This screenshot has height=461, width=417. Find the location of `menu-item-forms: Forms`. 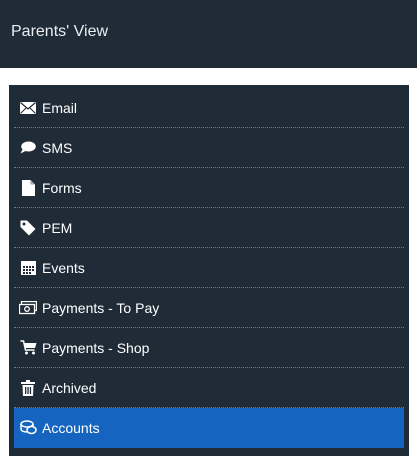

menu-item-forms: Forms is located at coordinates (209, 188).